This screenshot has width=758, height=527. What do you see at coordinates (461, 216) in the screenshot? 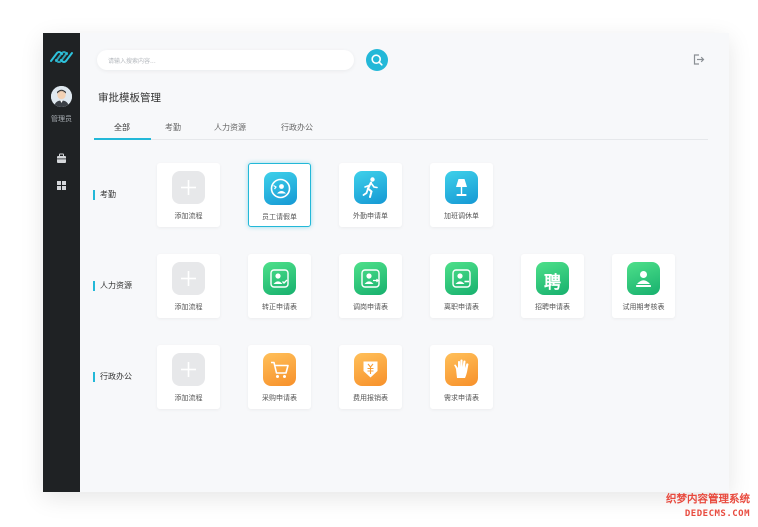
I see `card-label: 加班调休单` at bounding box center [461, 216].